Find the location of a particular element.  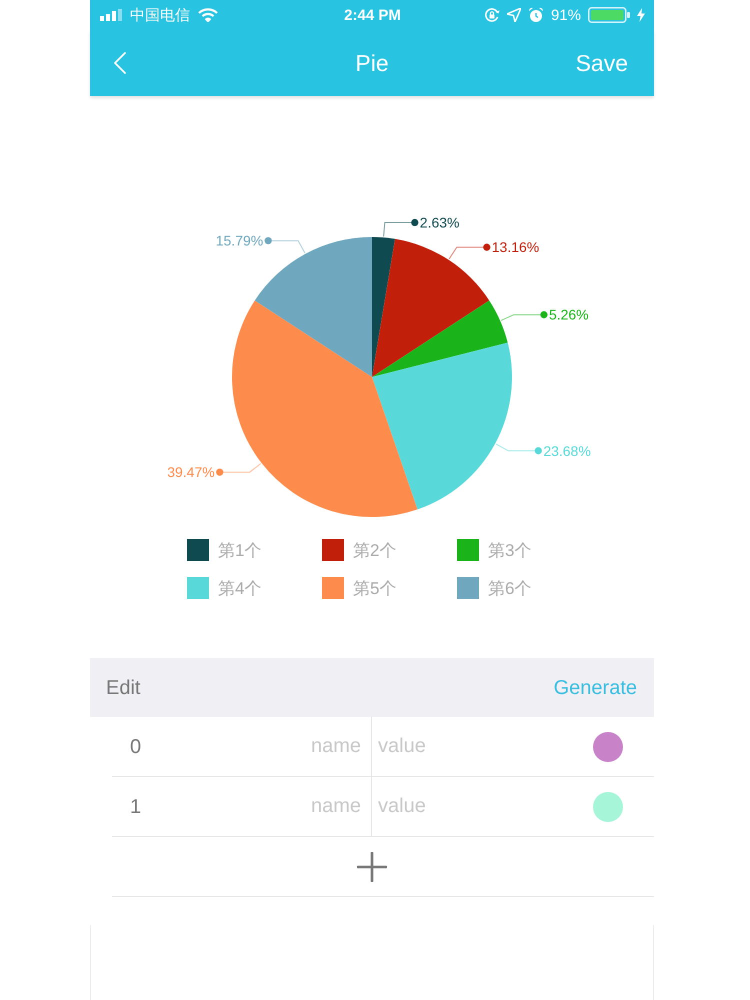

plus-icon is located at coordinates (372, 867).